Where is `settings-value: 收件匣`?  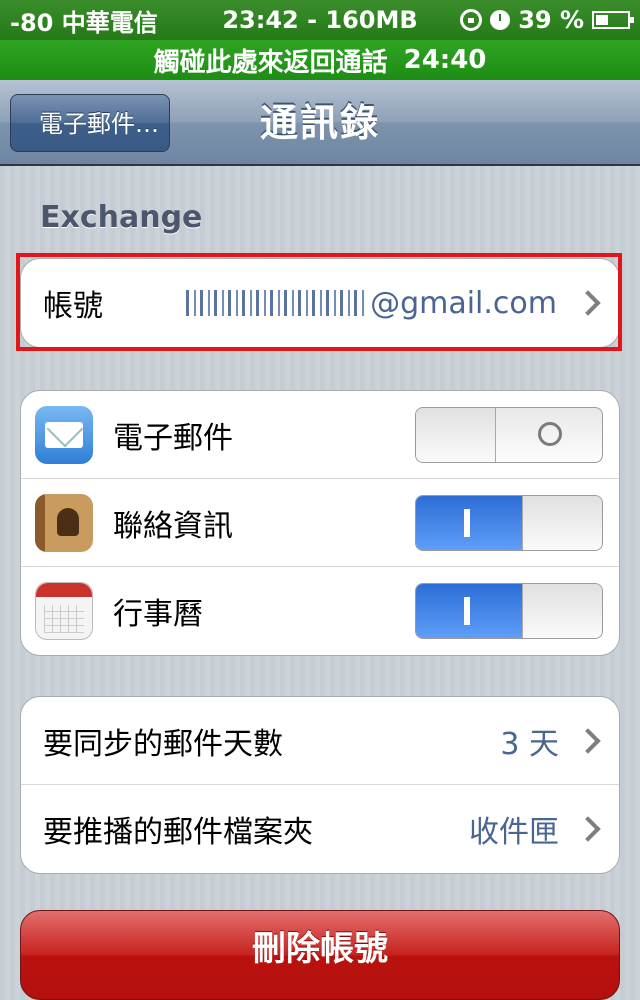 settings-value: 收件匣 is located at coordinates (514, 832).